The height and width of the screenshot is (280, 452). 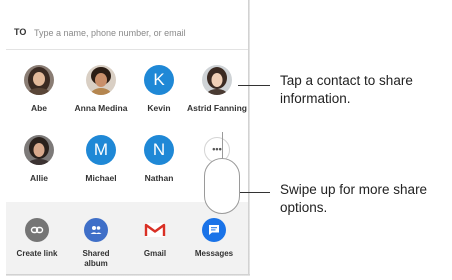 What do you see at coordinates (222, 186) in the screenshot?
I see `swipe-up-gesture-indicator` at bounding box center [222, 186].